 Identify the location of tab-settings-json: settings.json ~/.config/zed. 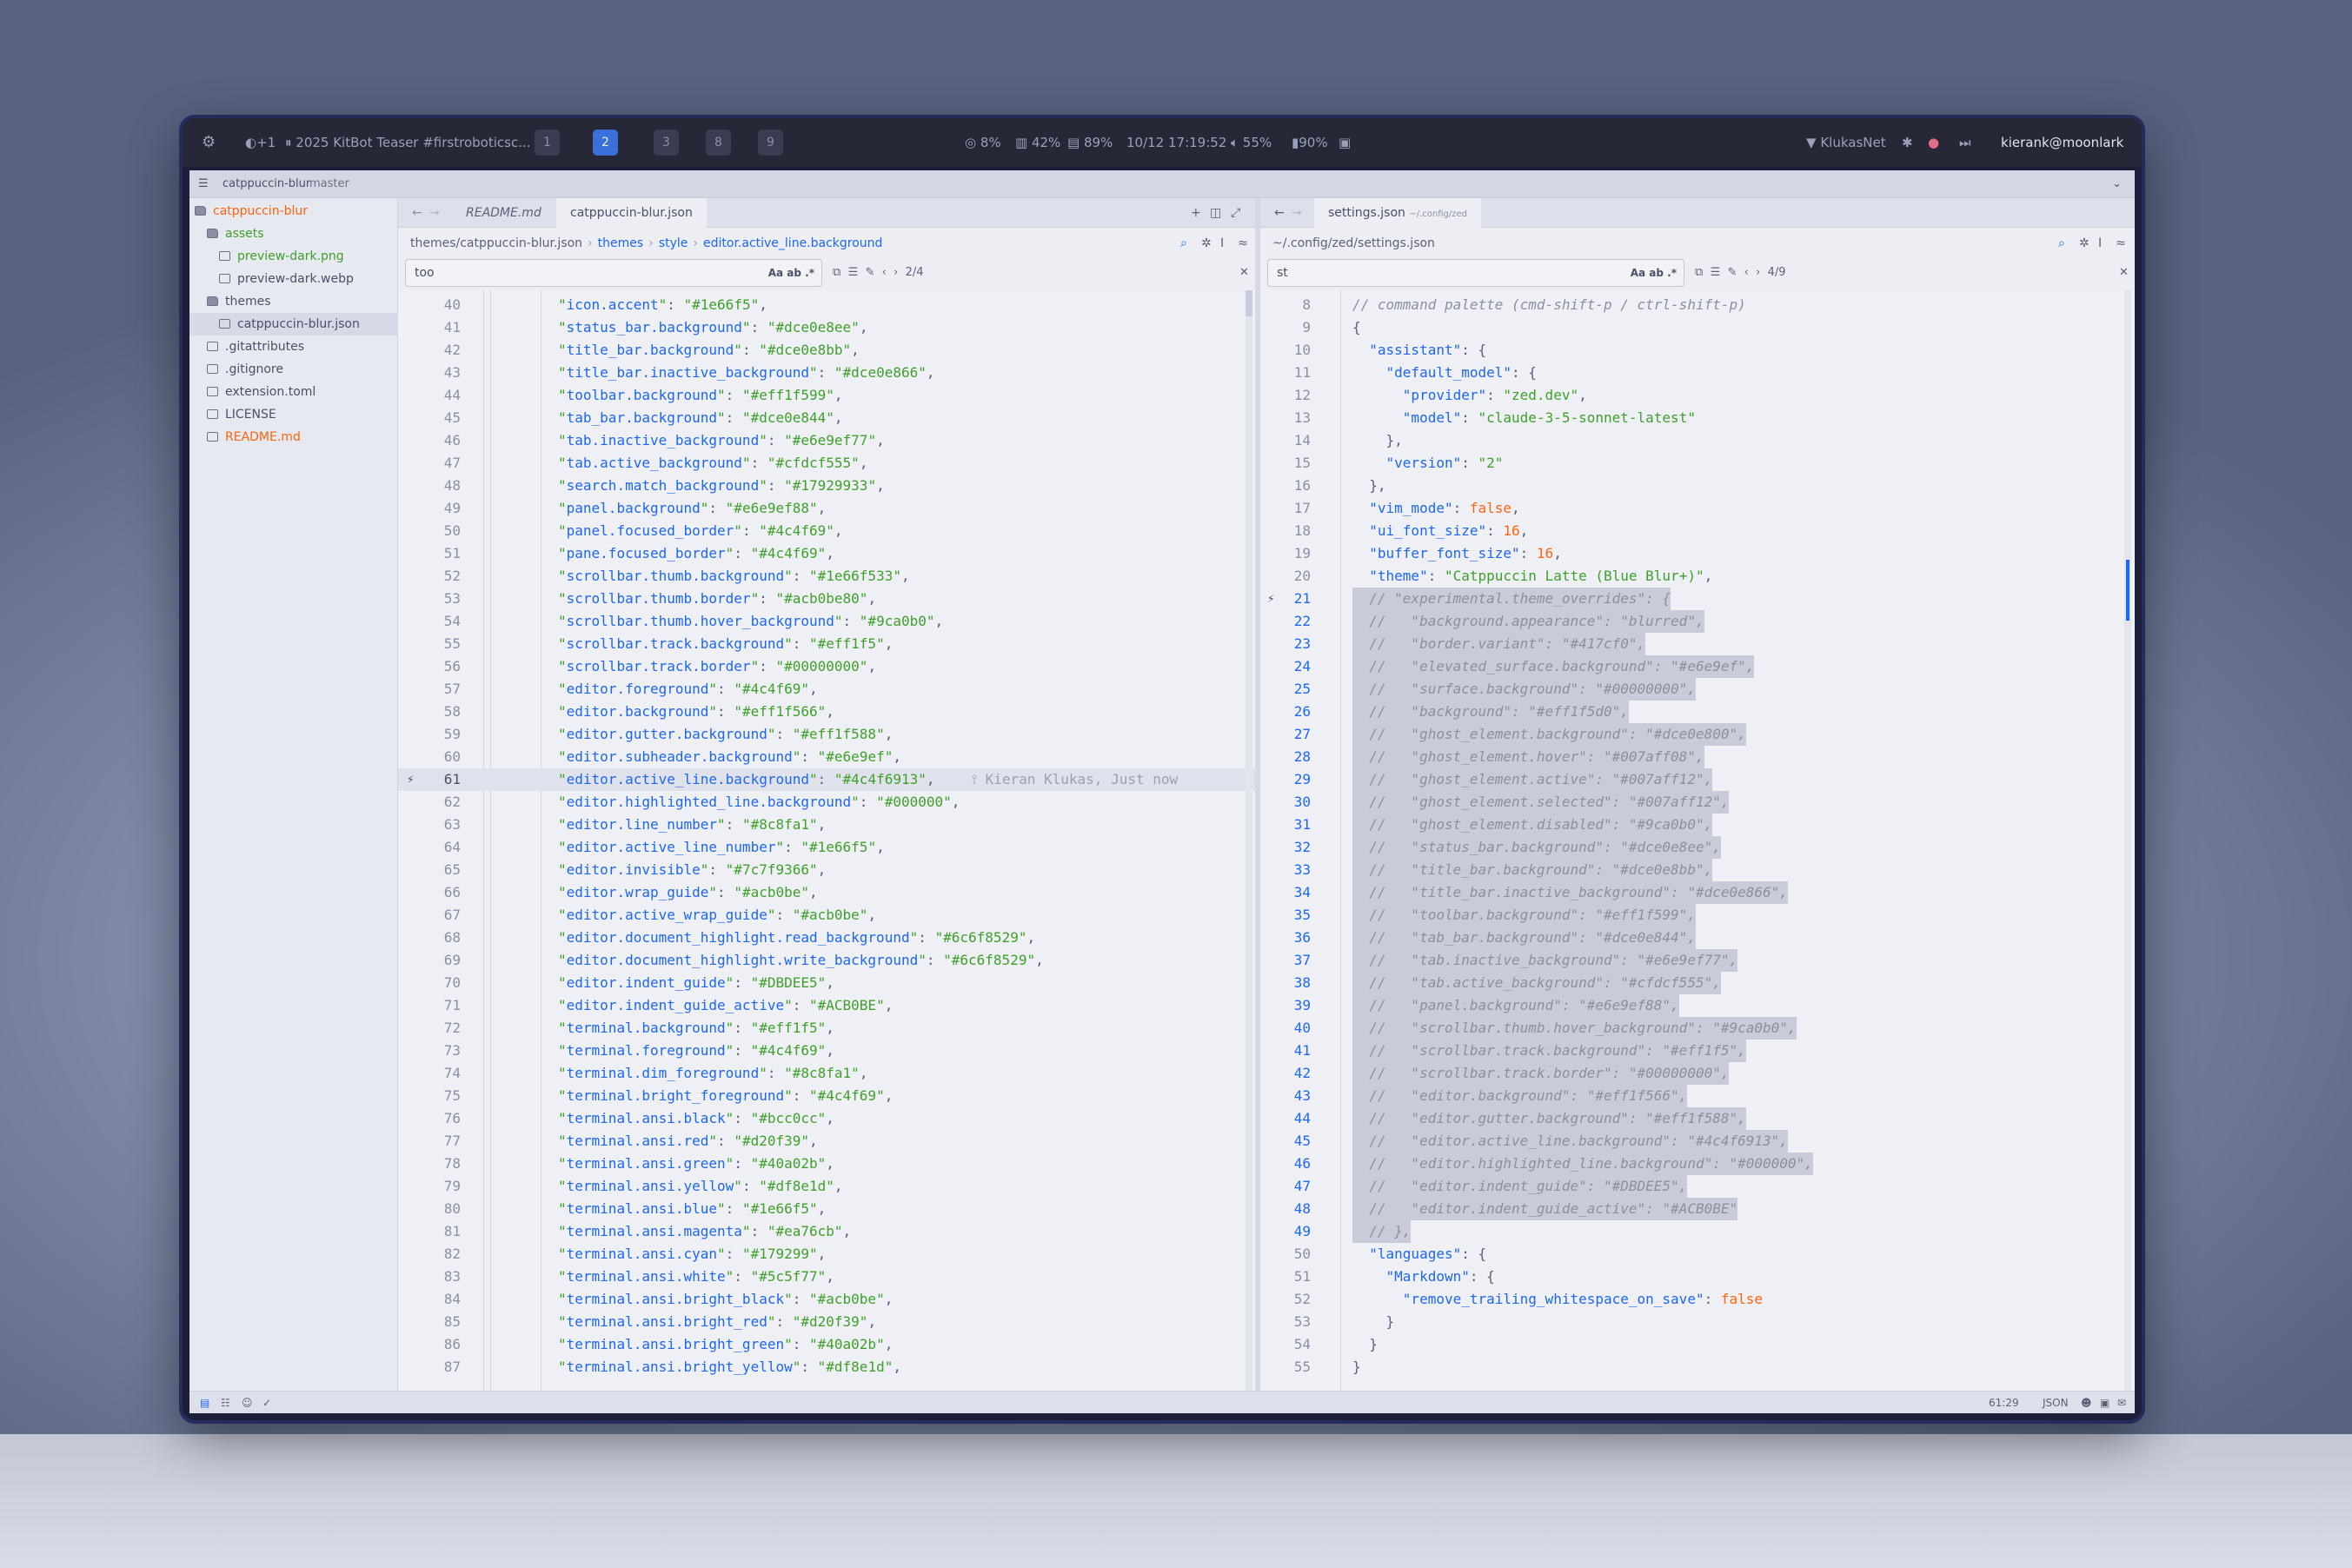
(1398, 213).